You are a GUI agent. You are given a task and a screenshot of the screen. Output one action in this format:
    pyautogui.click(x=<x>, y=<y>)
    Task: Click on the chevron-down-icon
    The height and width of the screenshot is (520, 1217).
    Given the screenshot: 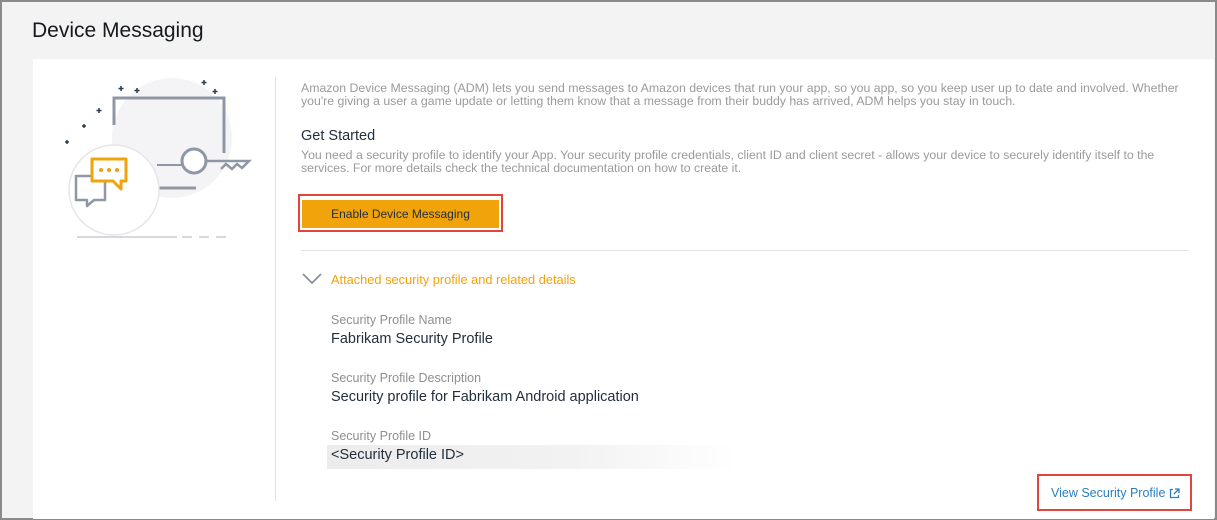 What is the action you would take?
    pyautogui.click(x=312, y=279)
    